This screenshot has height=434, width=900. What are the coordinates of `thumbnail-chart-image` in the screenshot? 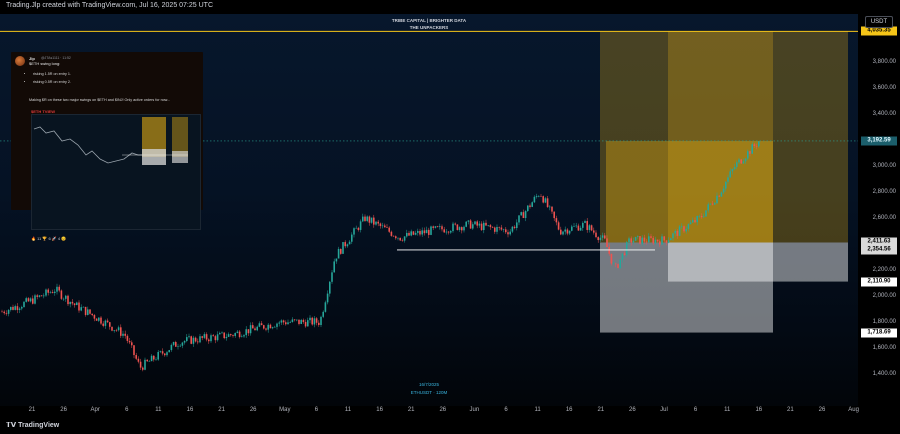 It's located at (110, 141).